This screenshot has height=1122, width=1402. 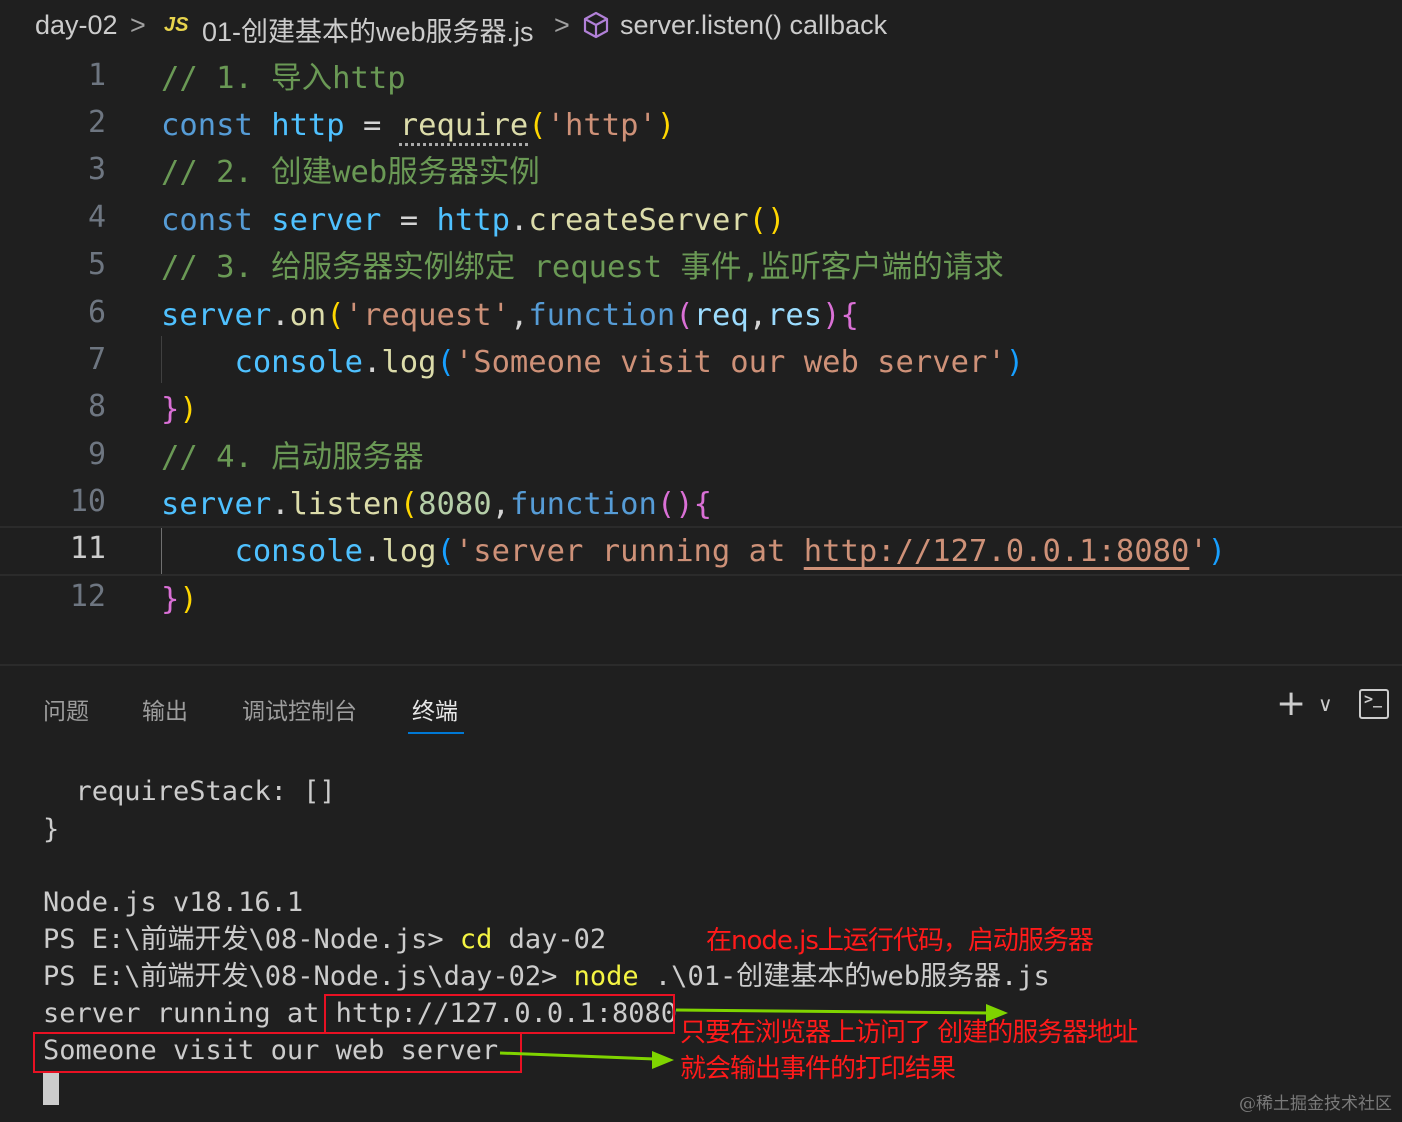 I want to click on tab-output: 输出, so click(x=165, y=709).